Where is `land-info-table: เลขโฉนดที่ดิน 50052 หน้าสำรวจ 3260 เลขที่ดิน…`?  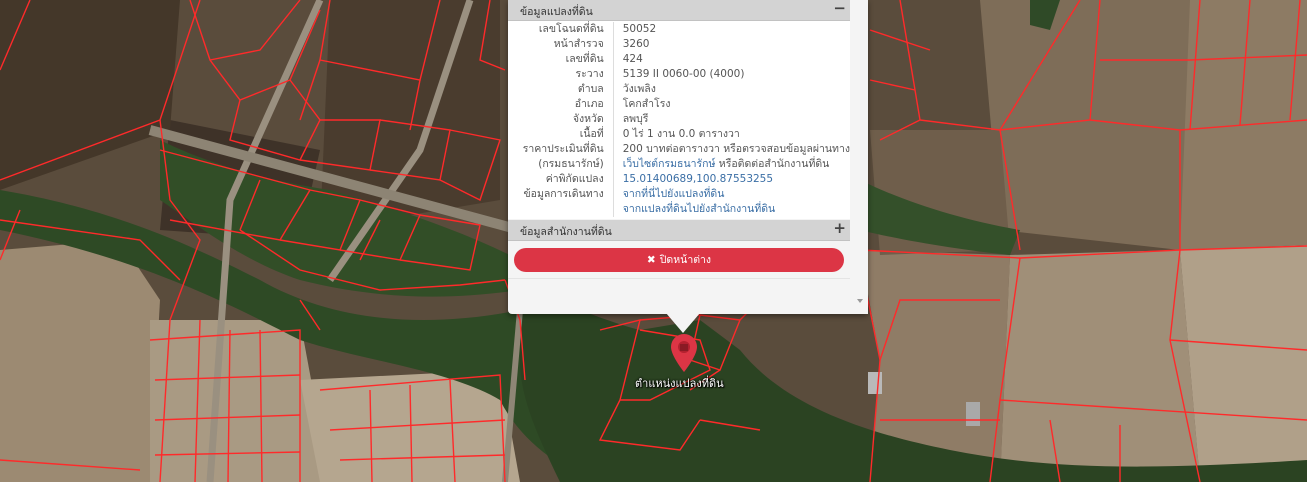
land-info-table: เลขโฉนดที่ดิน 50052 หน้าสำรวจ 3260 เลขที่ดิน… is located at coordinates (679, 119).